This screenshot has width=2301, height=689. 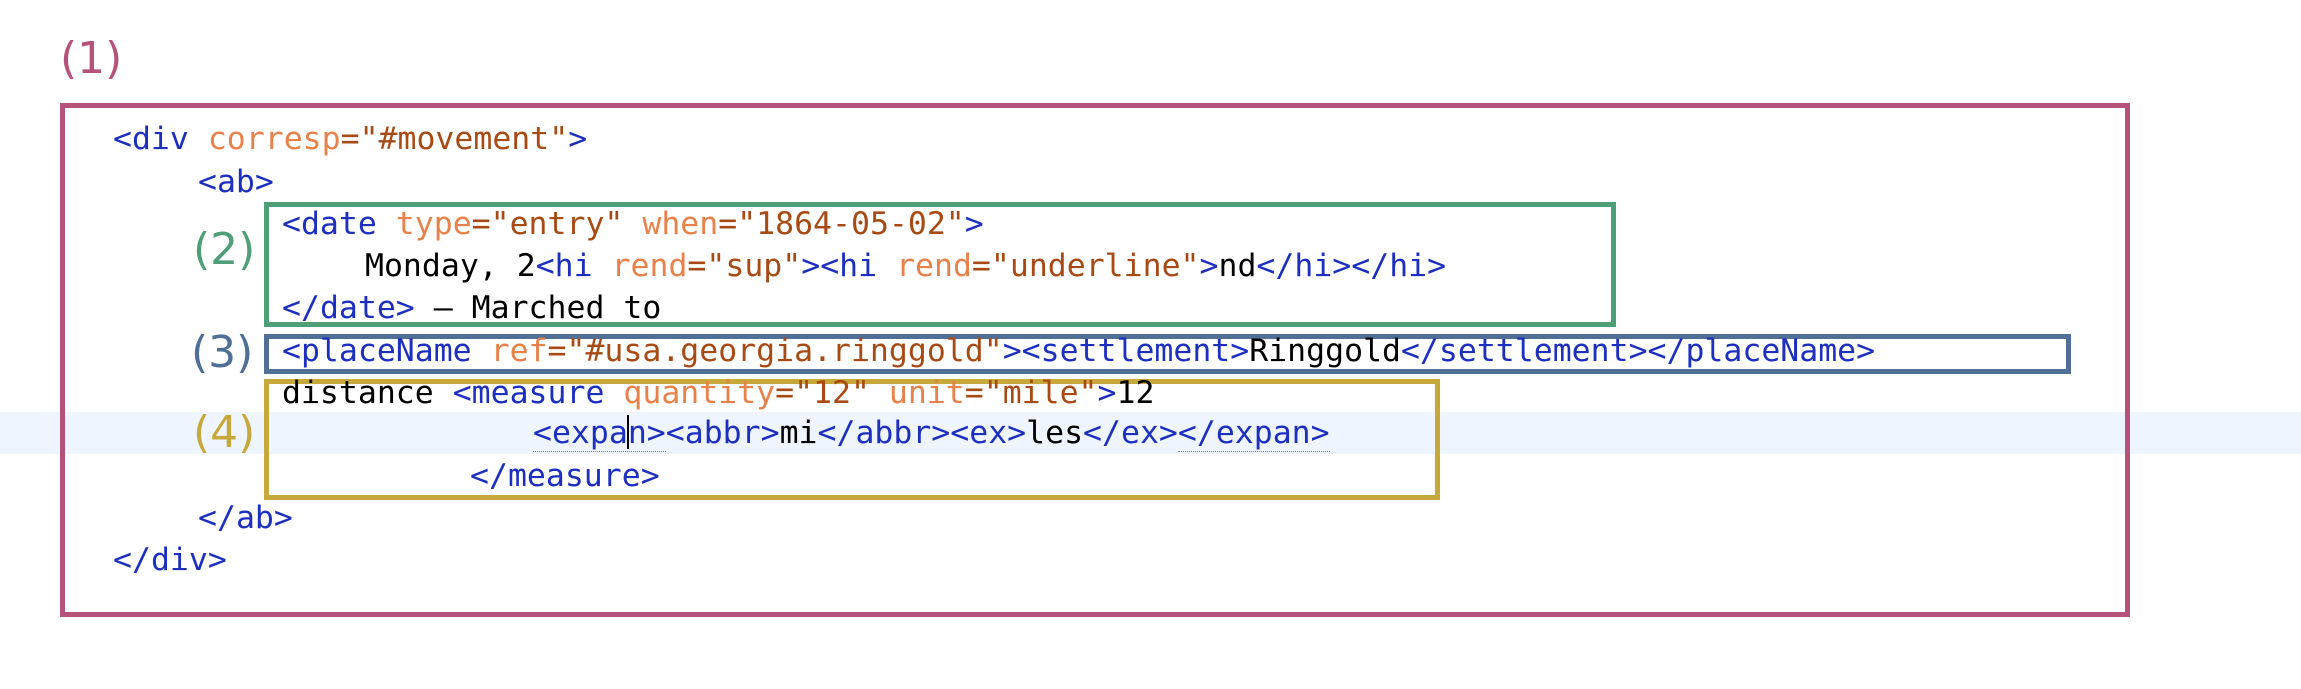 I want to click on text-content: distance, so click(x=367, y=393).